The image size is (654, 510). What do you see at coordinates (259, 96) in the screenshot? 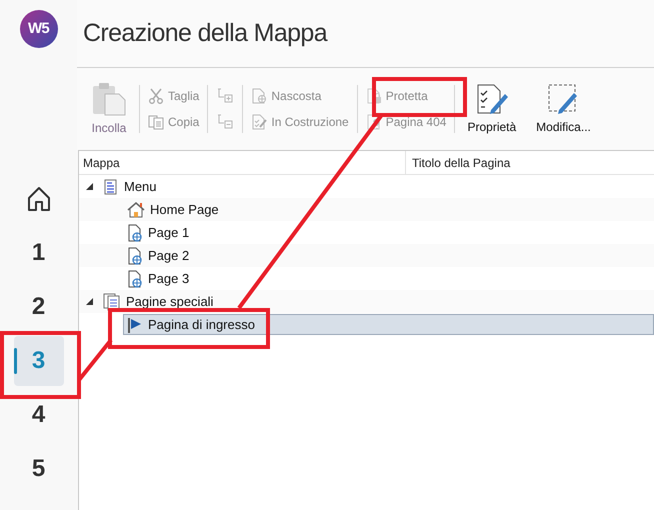
I see `page-plus-icon` at bounding box center [259, 96].